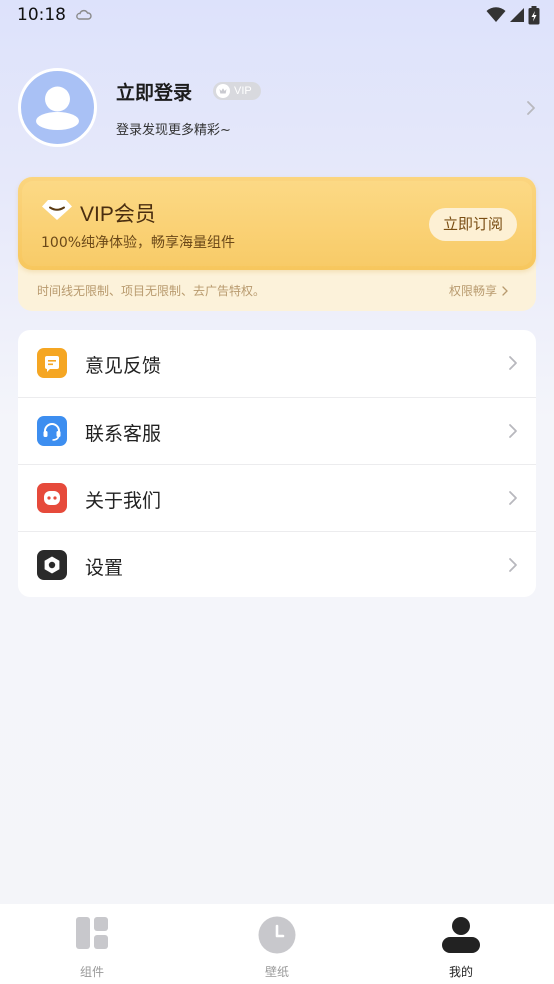 Image resolution: width=554 pixels, height=984 pixels. Describe the element at coordinates (151, 291) in the screenshot. I see `vip-benefits-text: 时间线无限制、项目无限制、去广告特权。` at that location.